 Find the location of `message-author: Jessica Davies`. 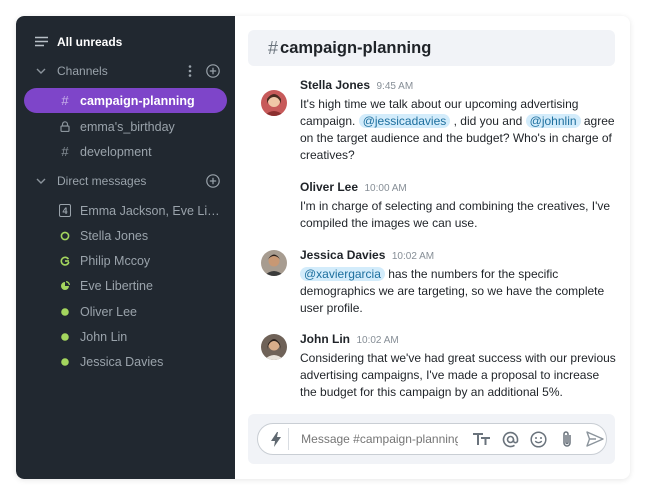

message-author: Jessica Davies is located at coordinates (342, 255).